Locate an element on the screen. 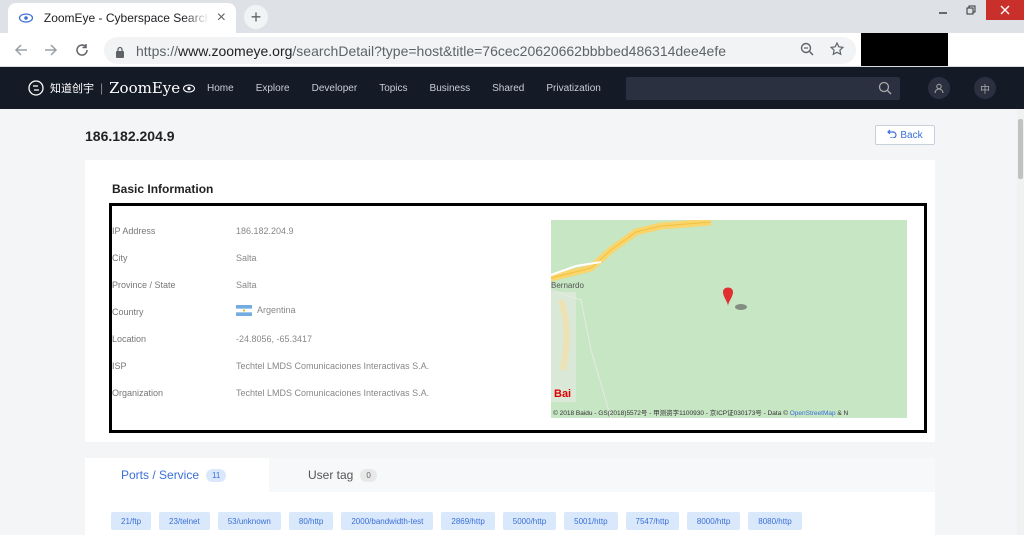  baidu-map-logo: Bai is located at coordinates (563, 394).